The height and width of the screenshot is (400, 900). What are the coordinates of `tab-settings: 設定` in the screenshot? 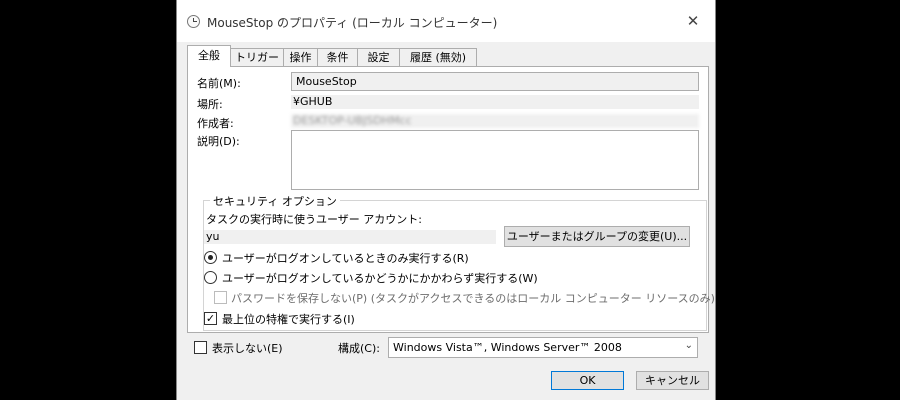 It's located at (378, 57).